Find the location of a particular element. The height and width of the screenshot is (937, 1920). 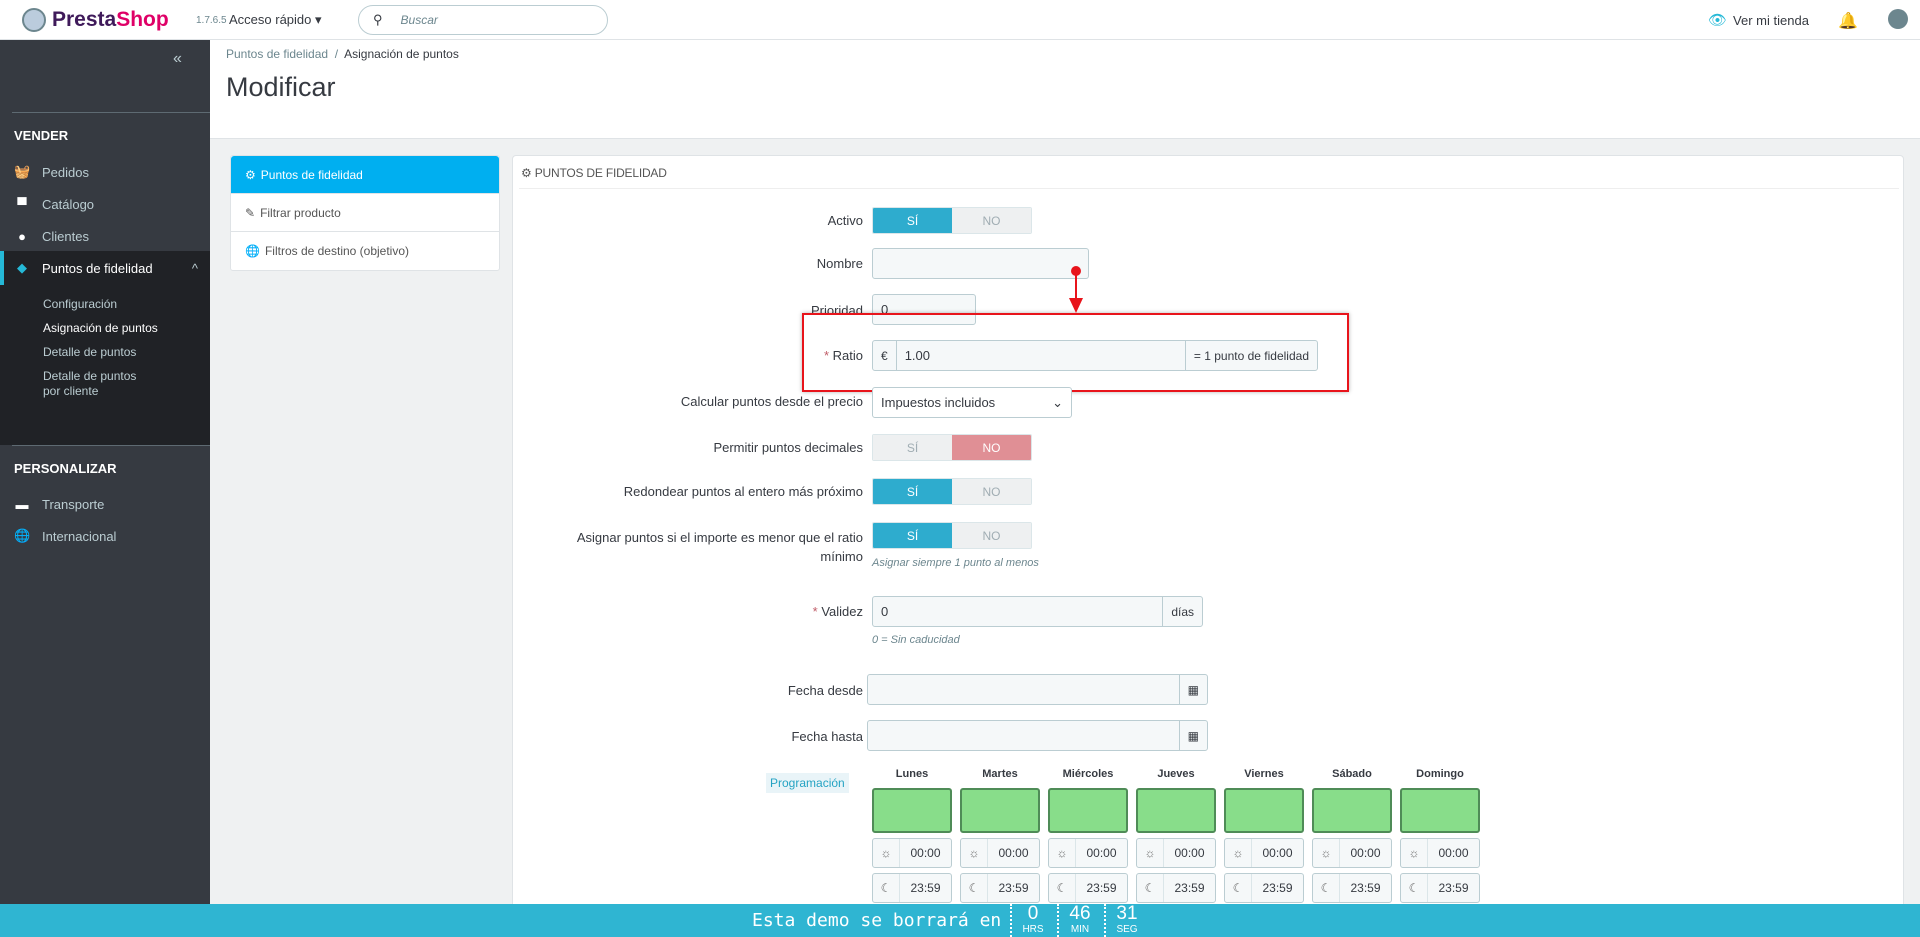

countdown-minutes: 46 MIN is located at coordinates (1079, 920).